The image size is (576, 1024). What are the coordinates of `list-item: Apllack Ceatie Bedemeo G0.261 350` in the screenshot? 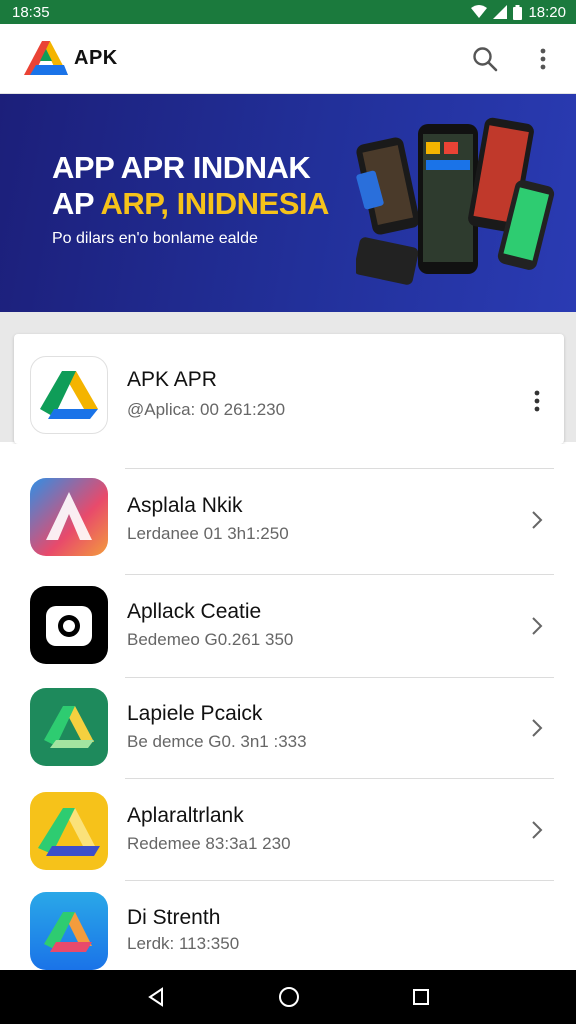 It's located at (288, 632).